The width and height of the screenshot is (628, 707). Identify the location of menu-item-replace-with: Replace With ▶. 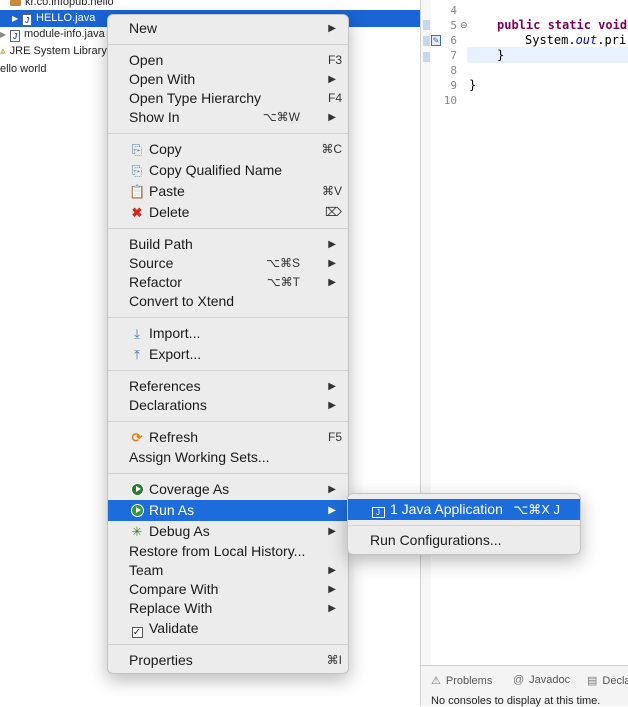
(228, 608).